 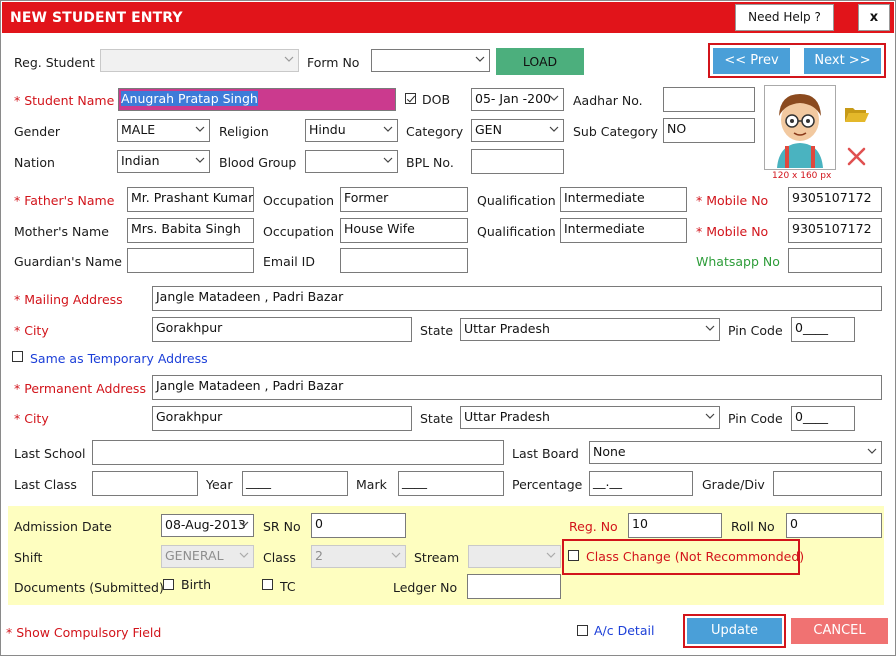 What do you see at coordinates (358, 556) in the screenshot?
I see `class-select: 2` at bounding box center [358, 556].